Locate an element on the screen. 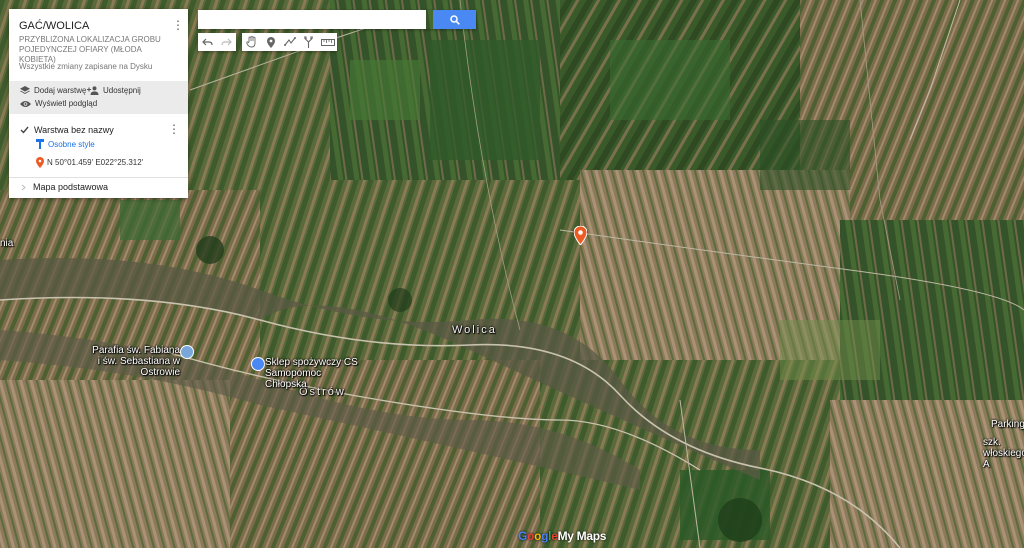  individual-styles-link: Osobne style is located at coordinates (65, 144).